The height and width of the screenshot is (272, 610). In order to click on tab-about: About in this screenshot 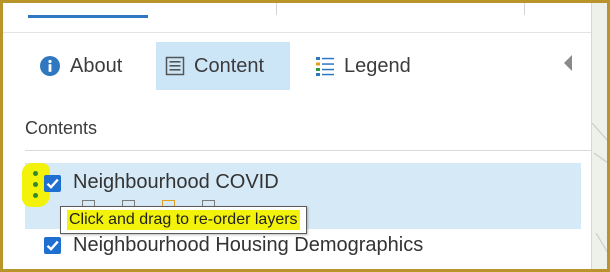, I will do `click(80, 66)`.